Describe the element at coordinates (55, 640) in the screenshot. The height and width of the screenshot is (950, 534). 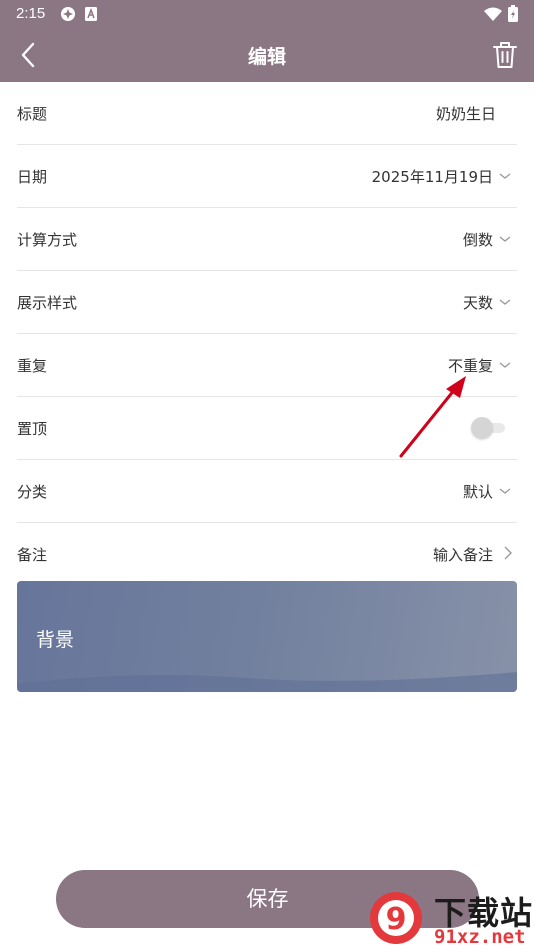
I see `background-label: 背景` at that location.